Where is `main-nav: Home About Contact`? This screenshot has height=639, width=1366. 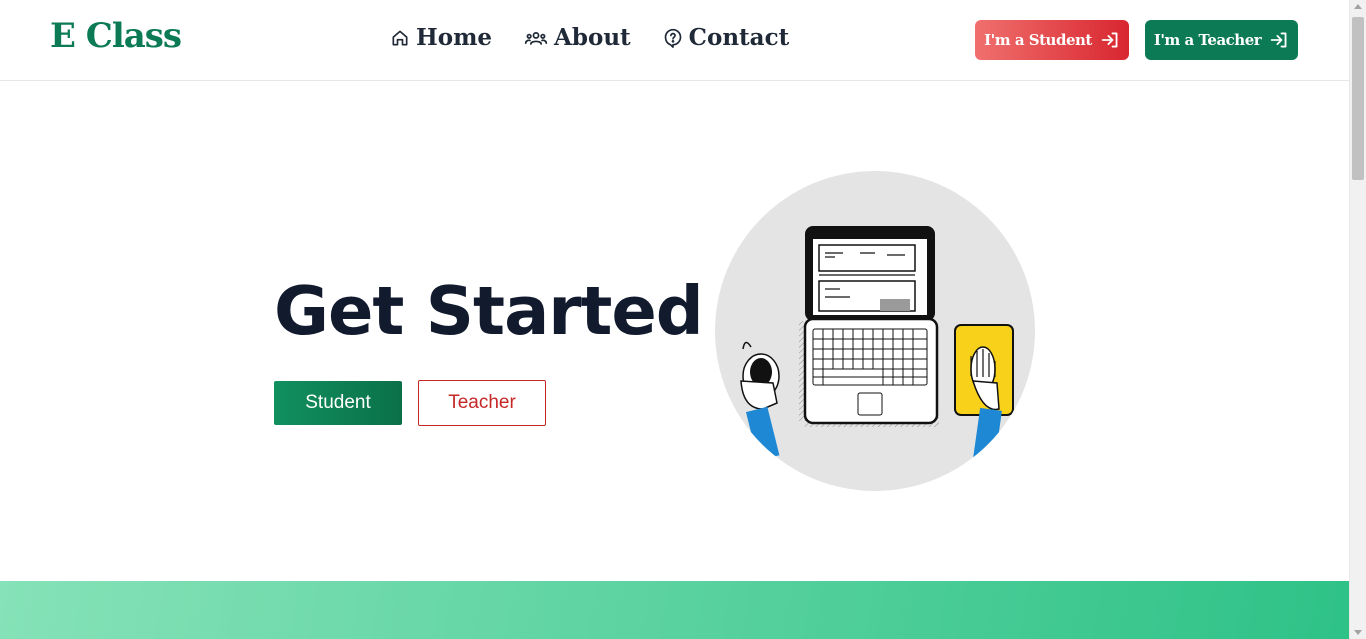
main-nav: Home About Contact is located at coordinates (589, 37).